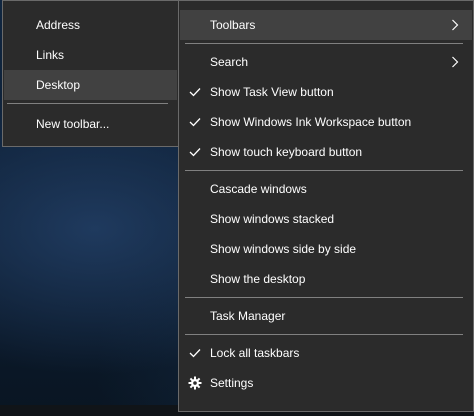  I want to click on gear-icon, so click(195, 383).